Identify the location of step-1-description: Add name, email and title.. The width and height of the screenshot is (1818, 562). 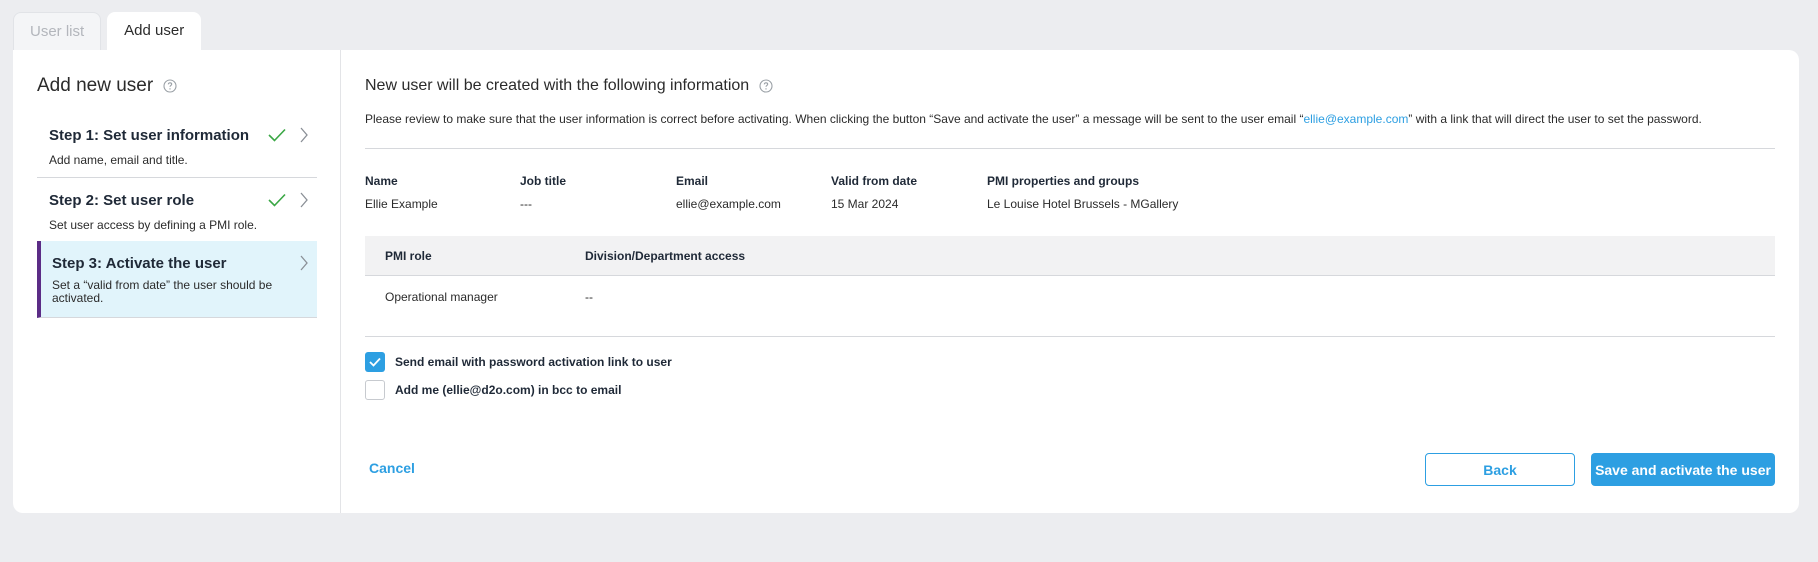
(118, 160).